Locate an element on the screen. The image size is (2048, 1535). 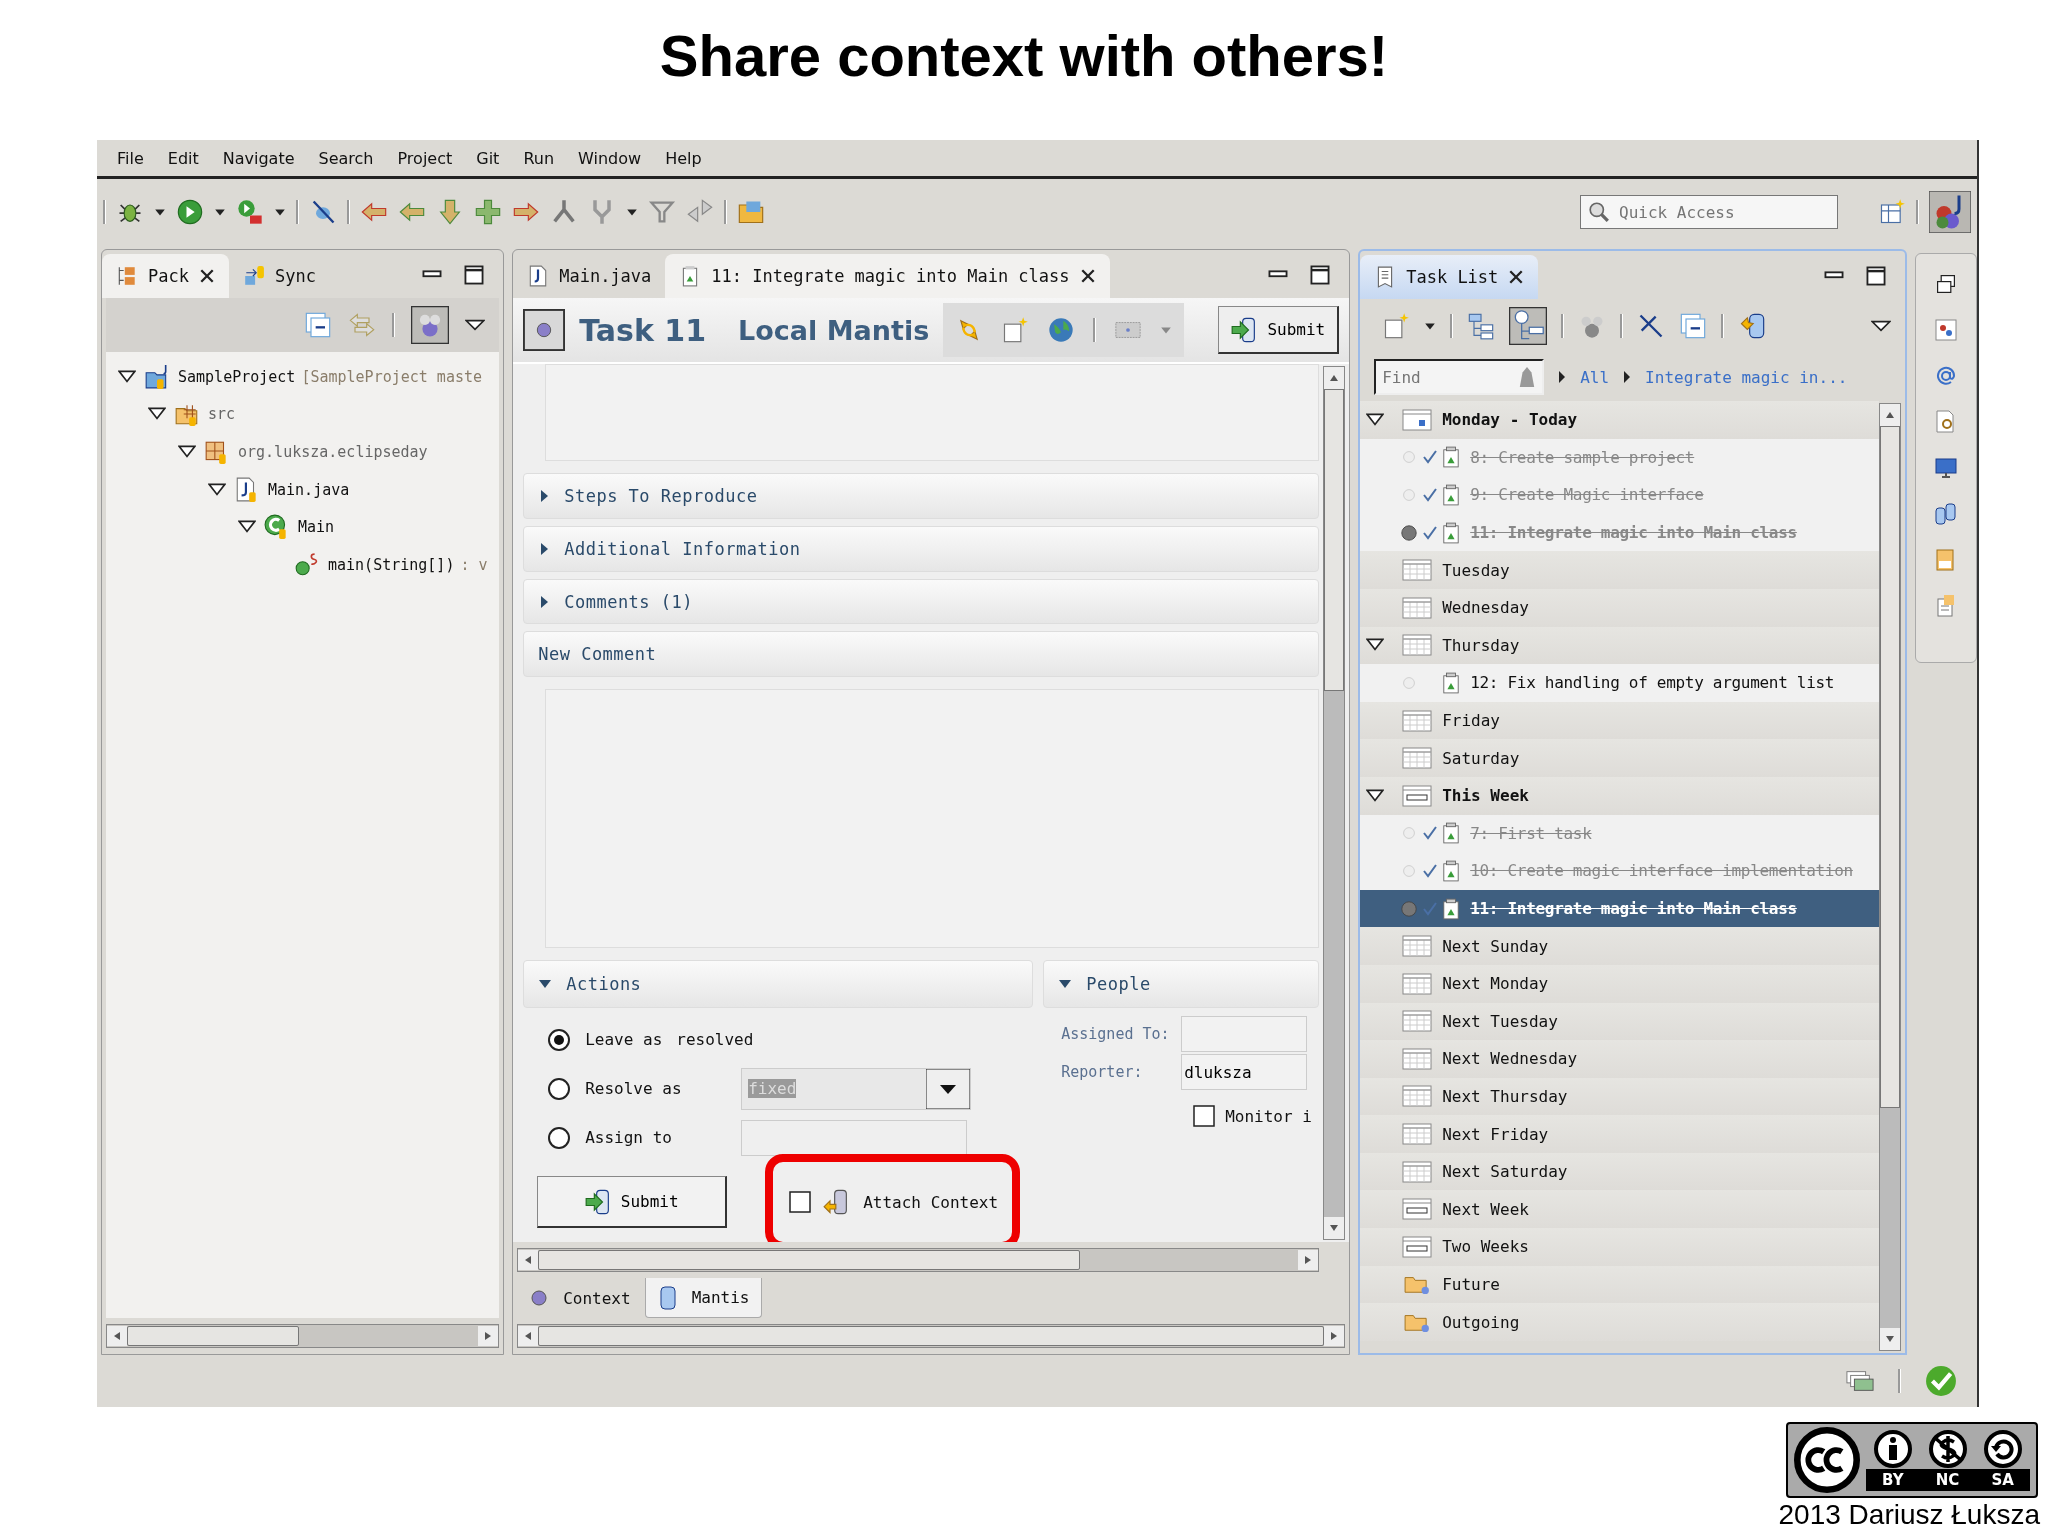
checkmark-icon is located at coordinates (1941, 1381).